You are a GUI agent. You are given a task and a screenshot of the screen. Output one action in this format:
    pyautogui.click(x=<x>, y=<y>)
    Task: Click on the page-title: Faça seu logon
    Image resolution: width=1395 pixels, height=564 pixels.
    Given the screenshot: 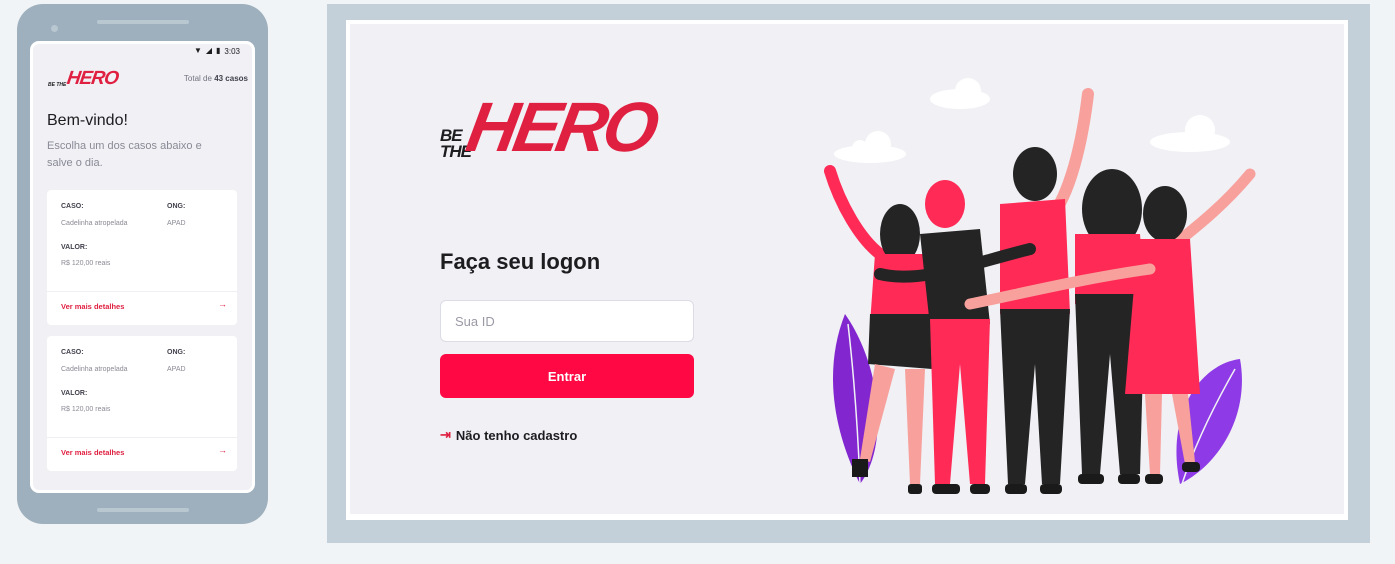 What is the action you would take?
    pyautogui.click(x=520, y=261)
    